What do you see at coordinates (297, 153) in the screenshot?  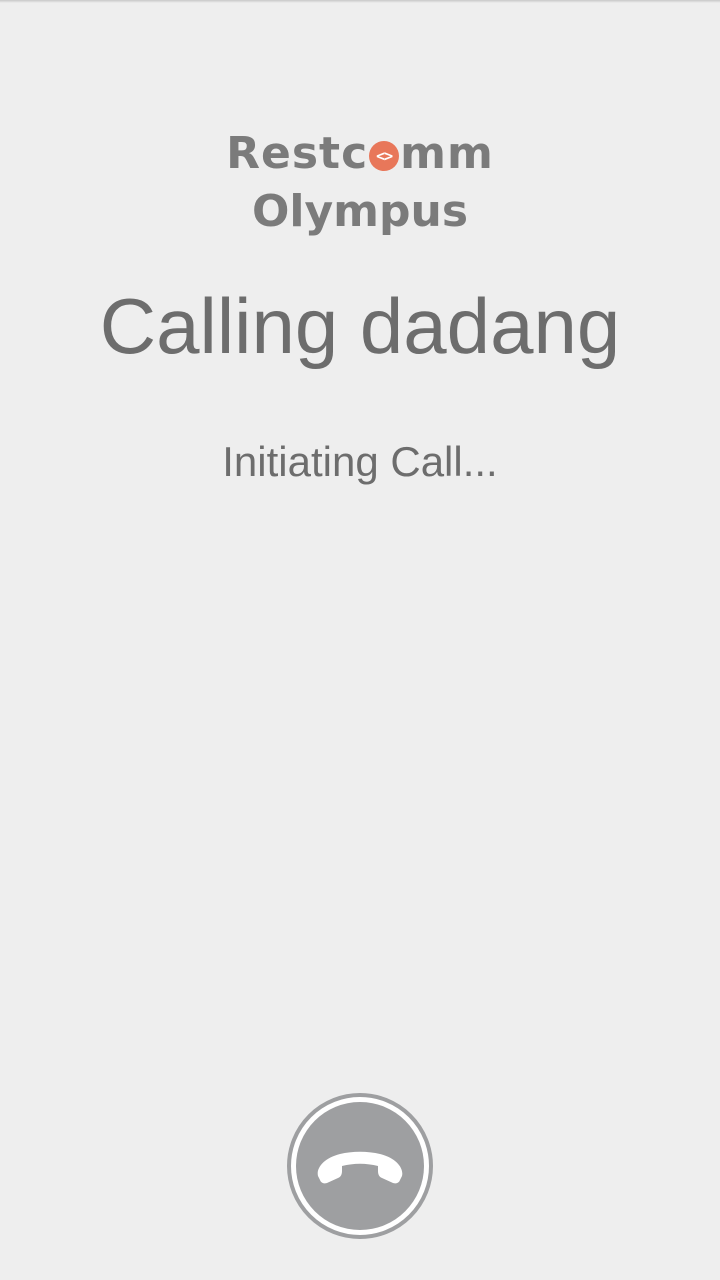 I see `logo-text-prefix: Restc` at bounding box center [297, 153].